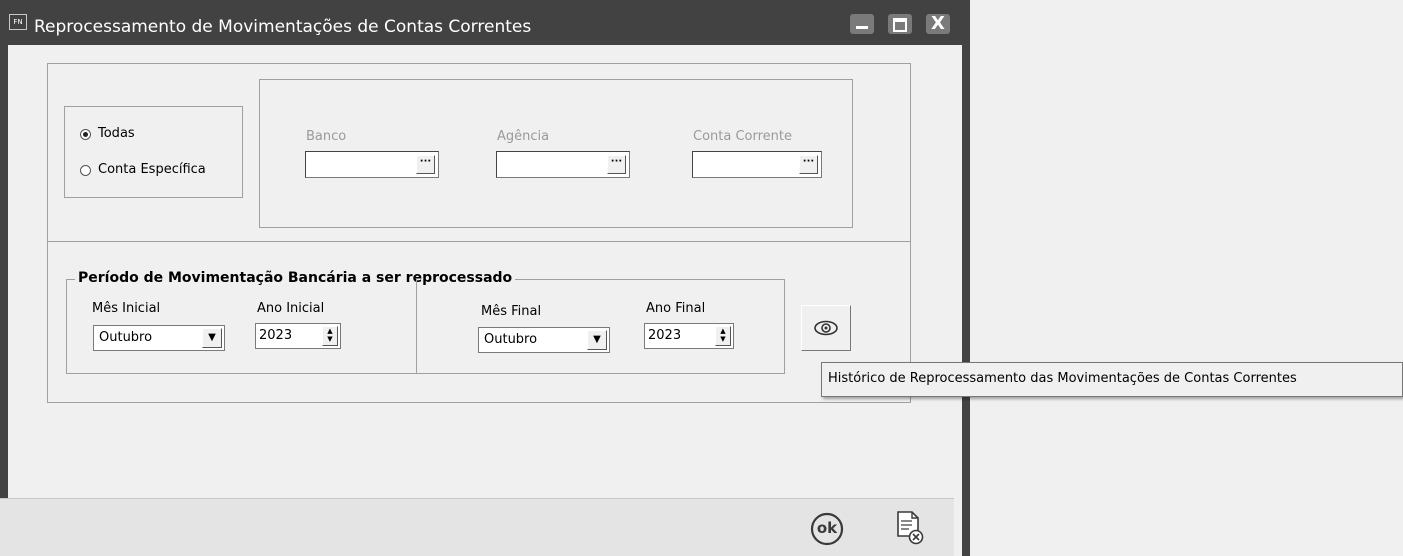 This screenshot has width=1403, height=556. I want to click on account-radio-group, so click(153, 152).